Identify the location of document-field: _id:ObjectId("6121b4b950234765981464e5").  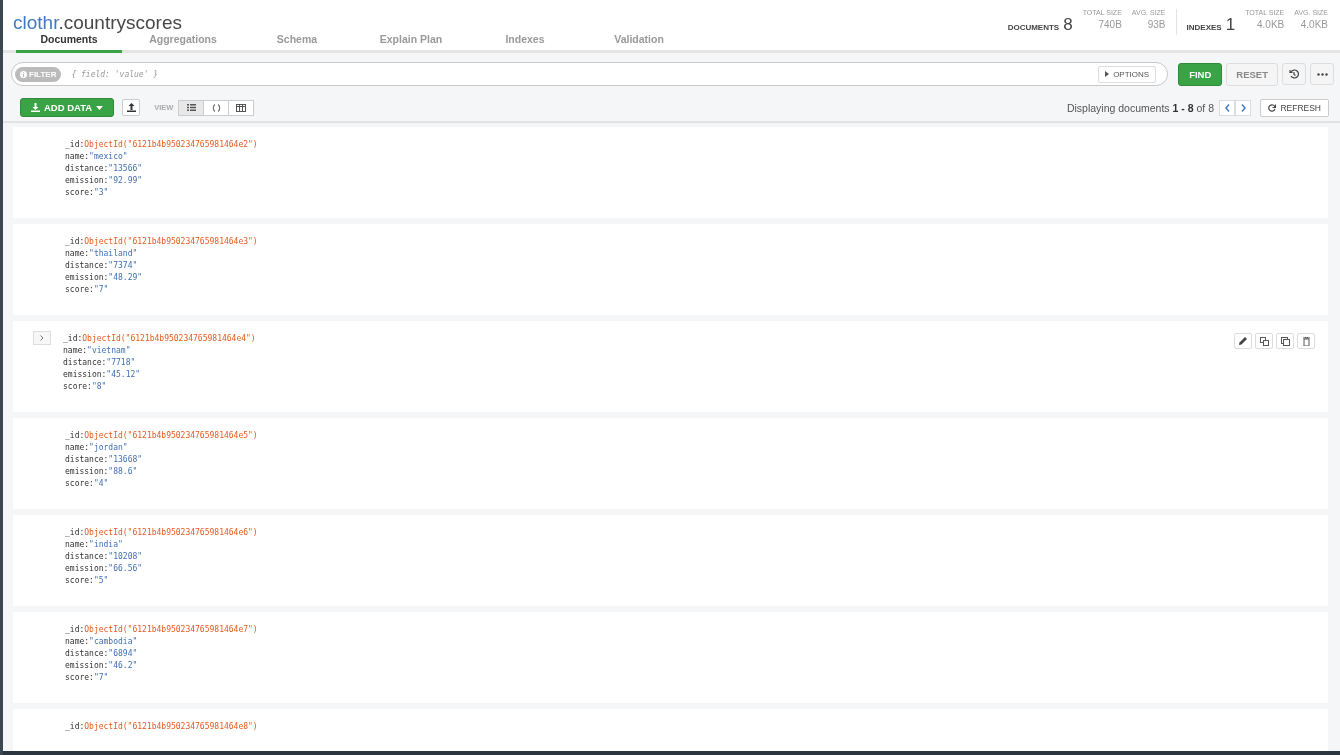
(161, 436).